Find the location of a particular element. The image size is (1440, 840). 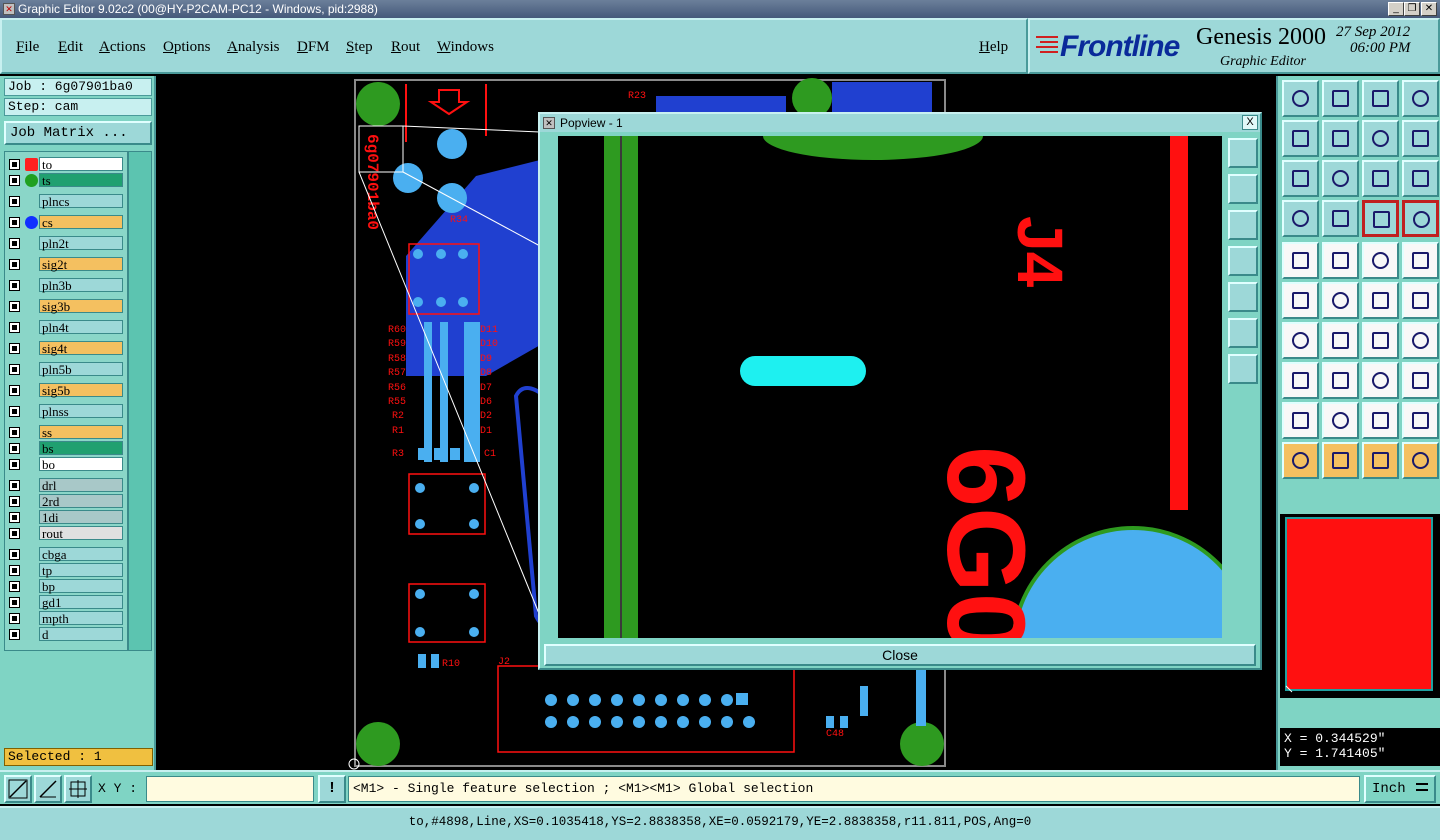

layer-row-ts: ts is located at coordinates (66, 180).